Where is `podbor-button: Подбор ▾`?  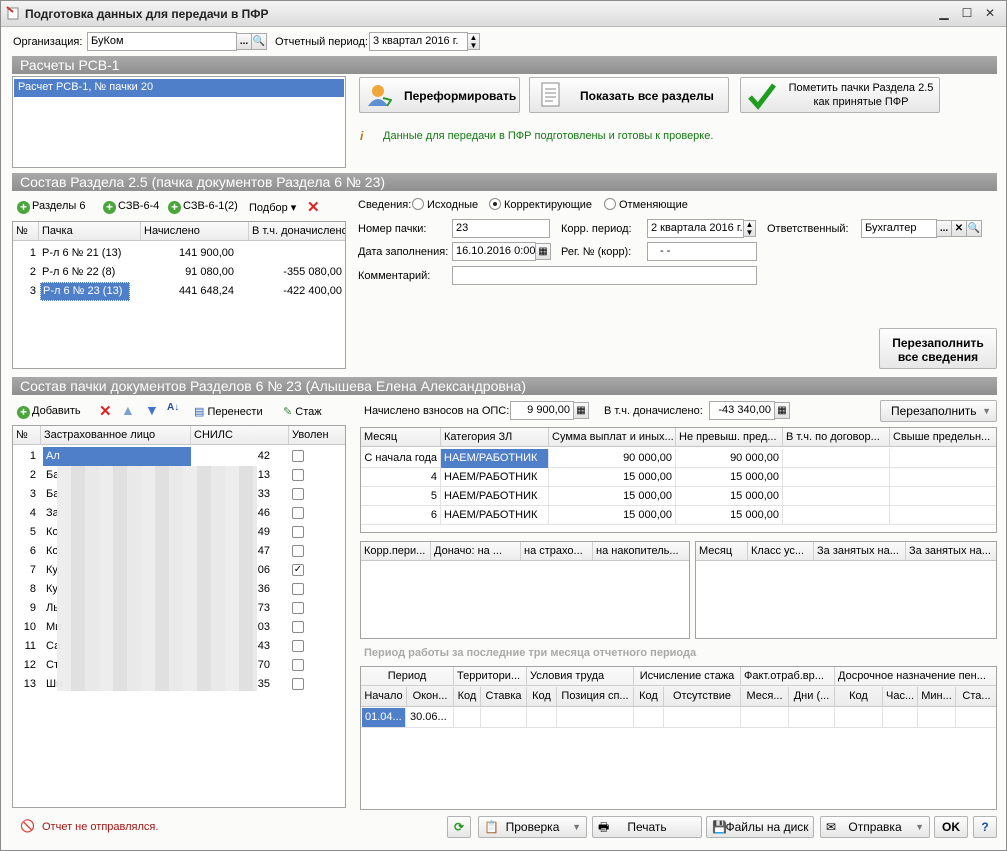
podbor-button: Подбор ▾ is located at coordinates (272, 207).